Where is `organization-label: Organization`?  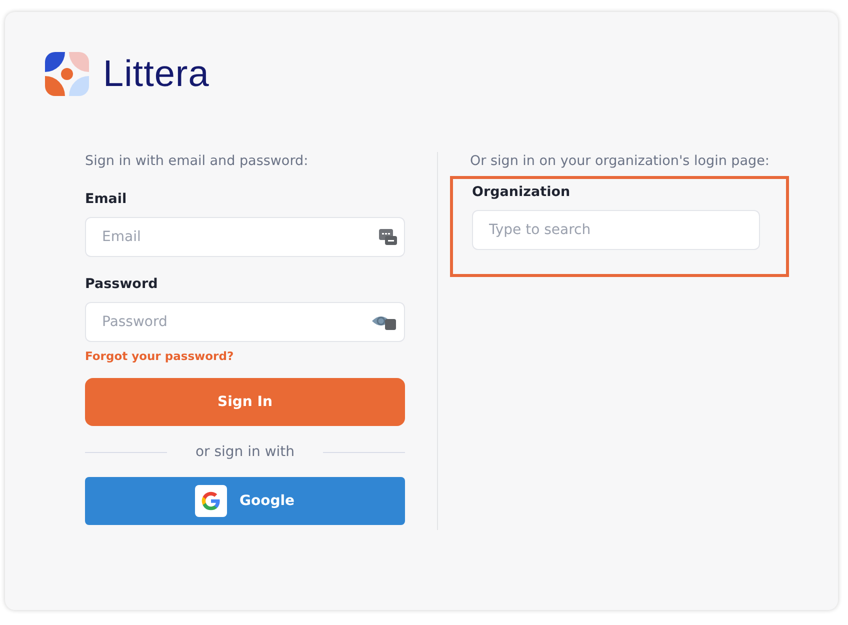
organization-label: Organization is located at coordinates (521, 192).